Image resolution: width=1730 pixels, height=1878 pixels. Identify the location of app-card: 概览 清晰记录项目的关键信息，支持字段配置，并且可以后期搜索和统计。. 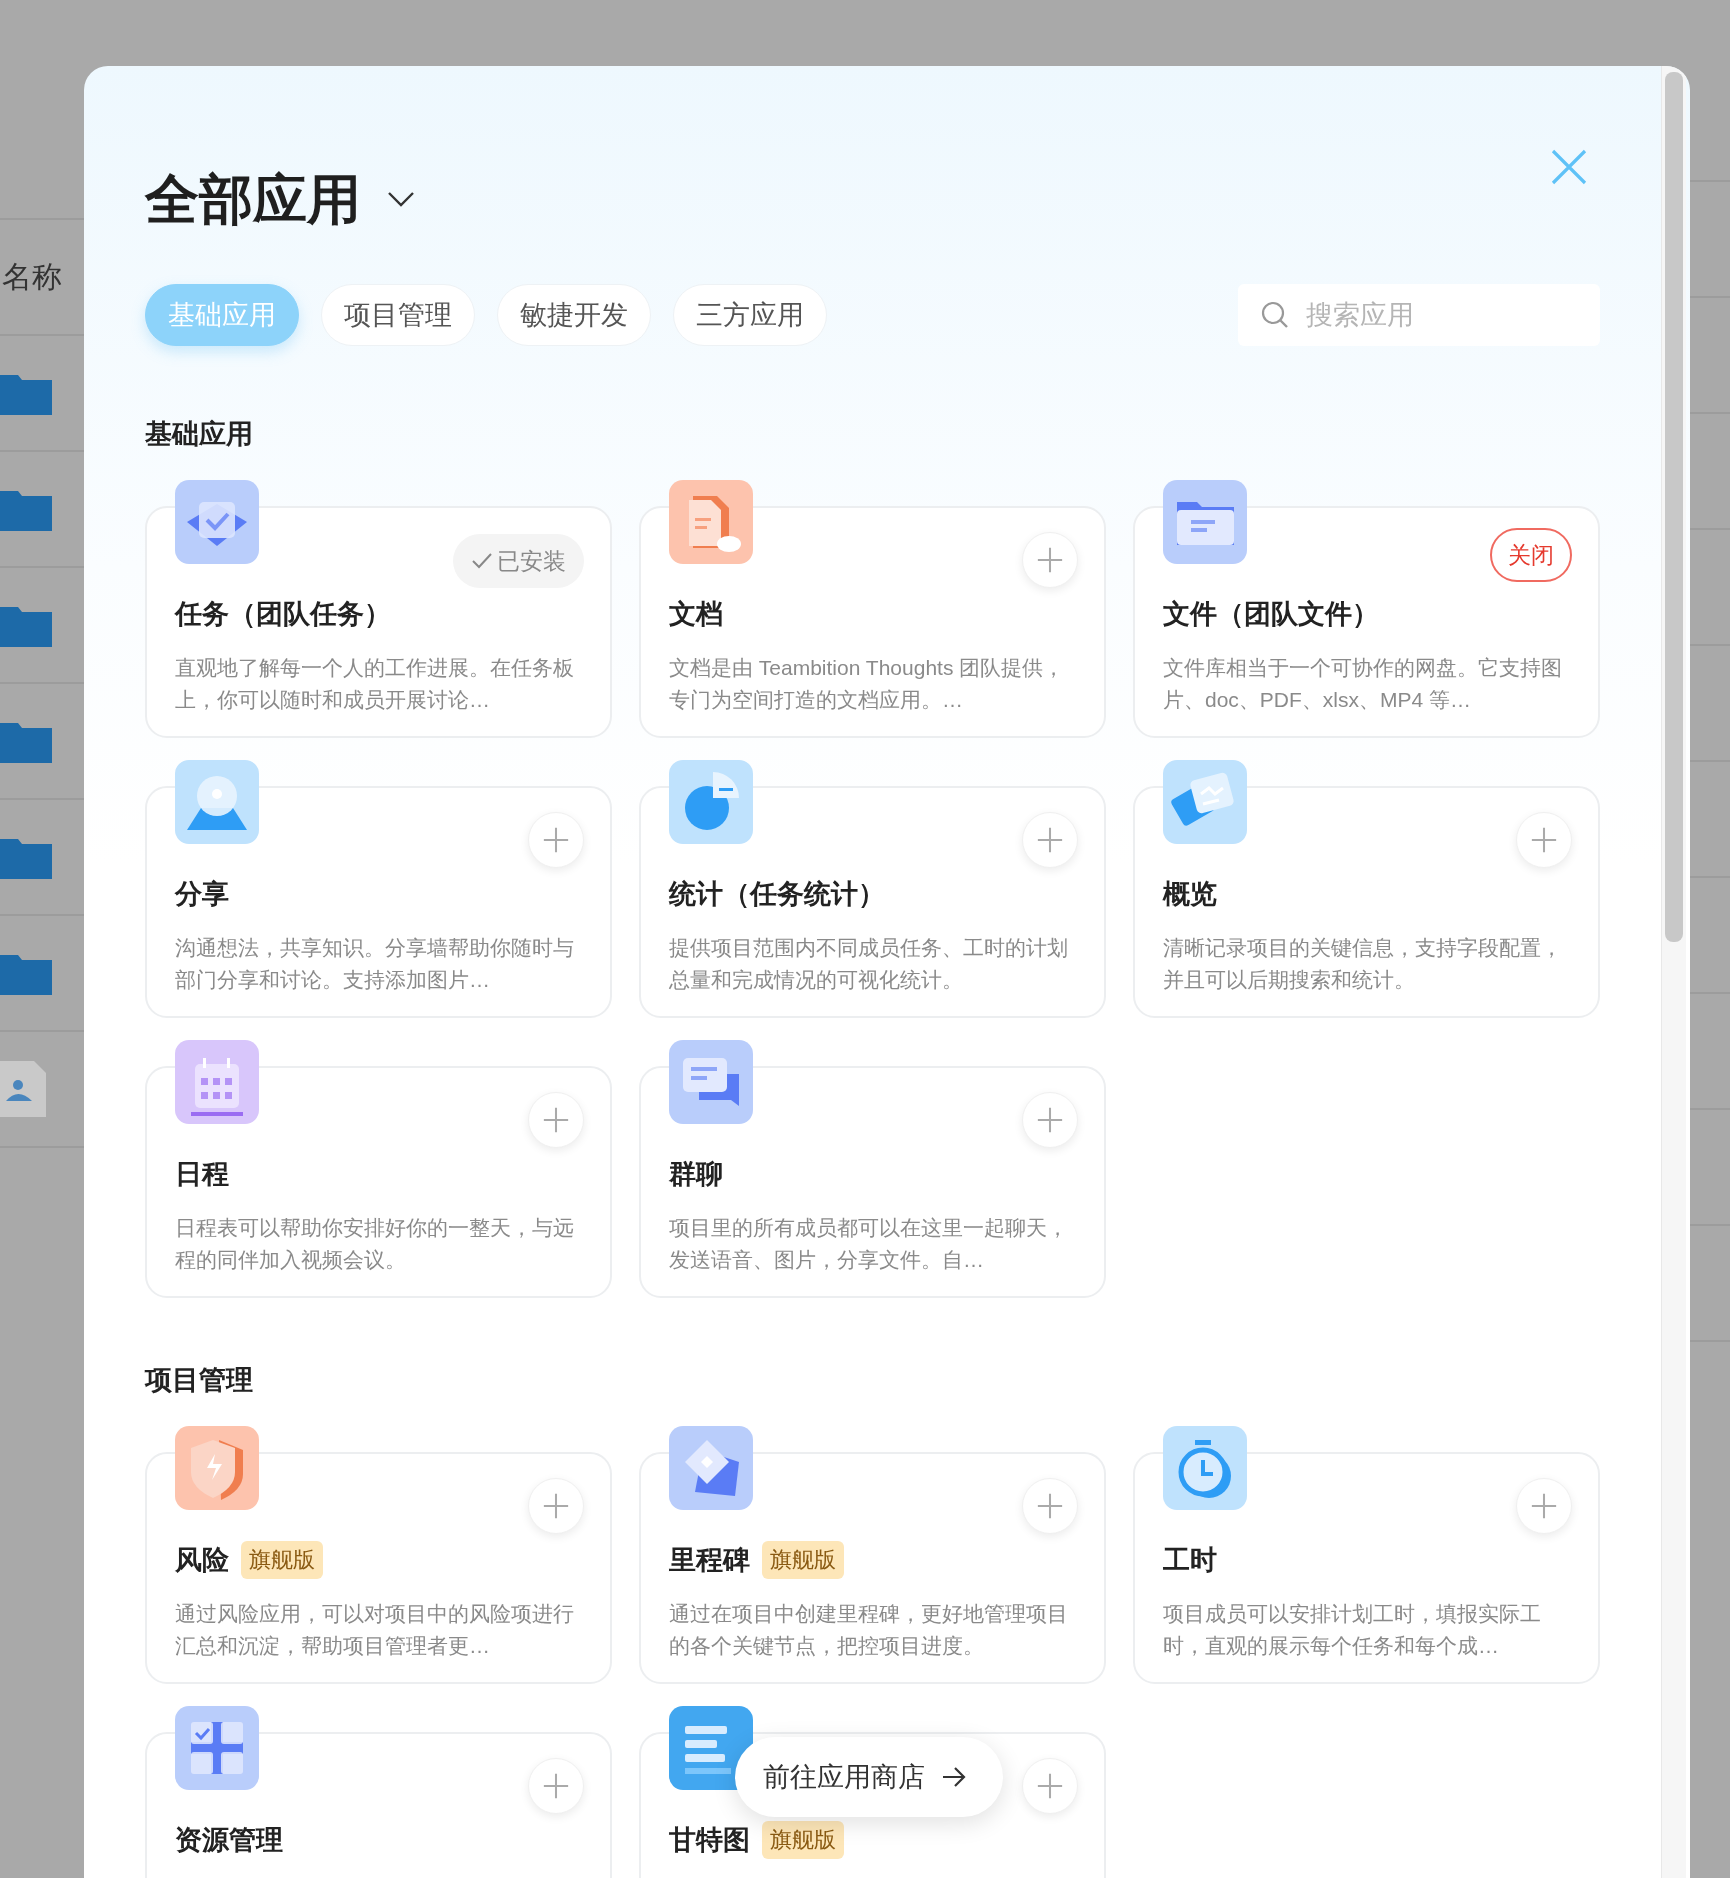
(1366, 902).